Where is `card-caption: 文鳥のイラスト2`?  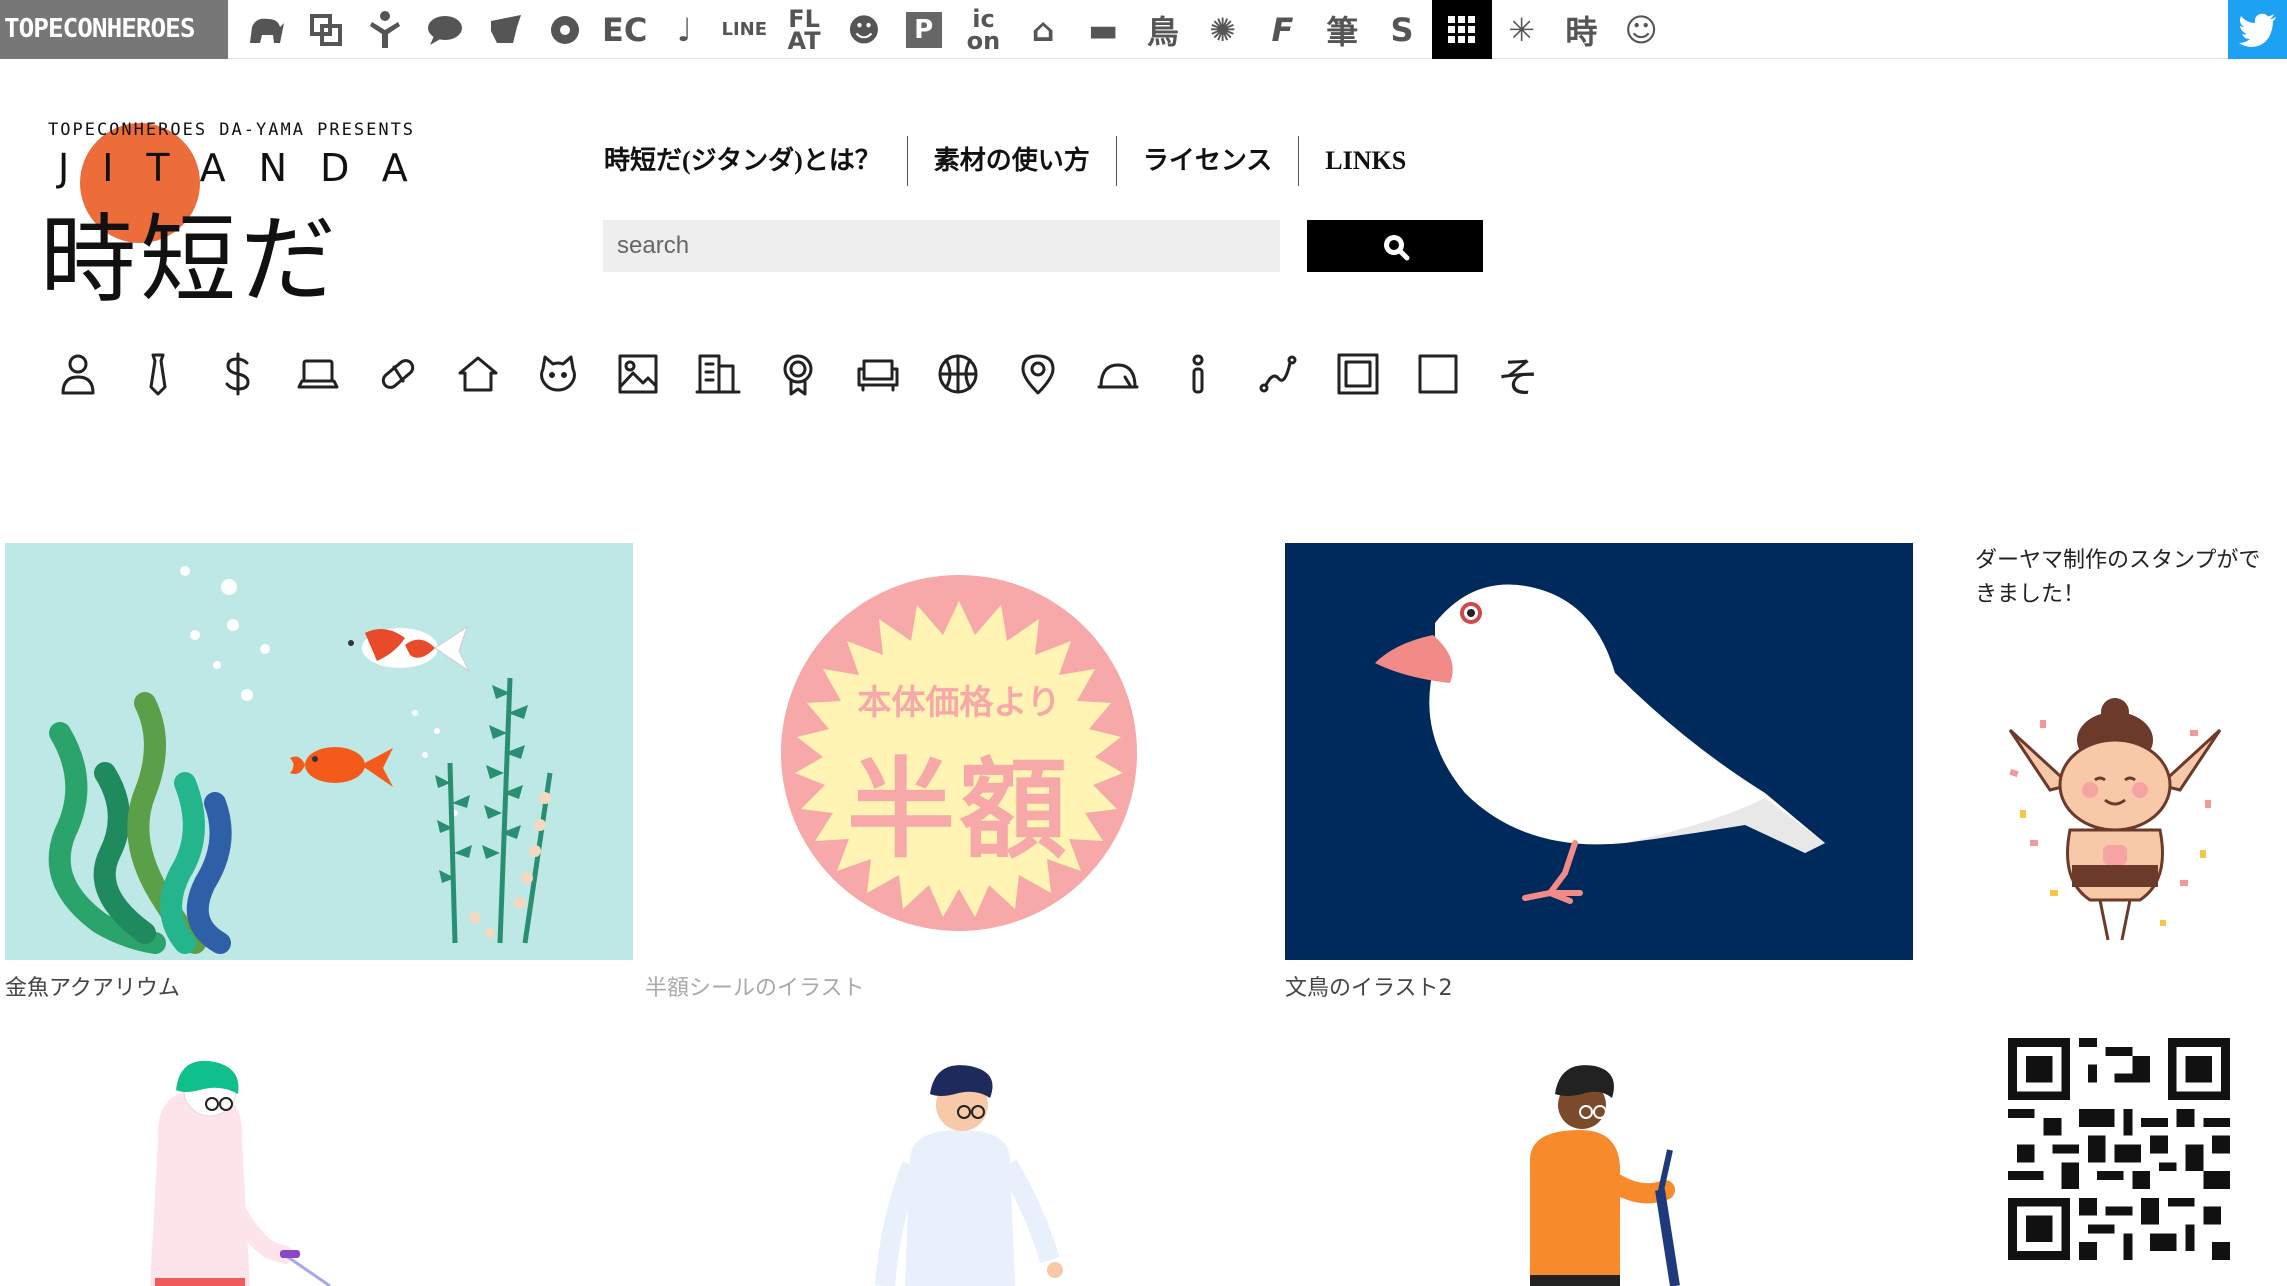 card-caption: 文鳥のイラスト2 is located at coordinates (1599, 986).